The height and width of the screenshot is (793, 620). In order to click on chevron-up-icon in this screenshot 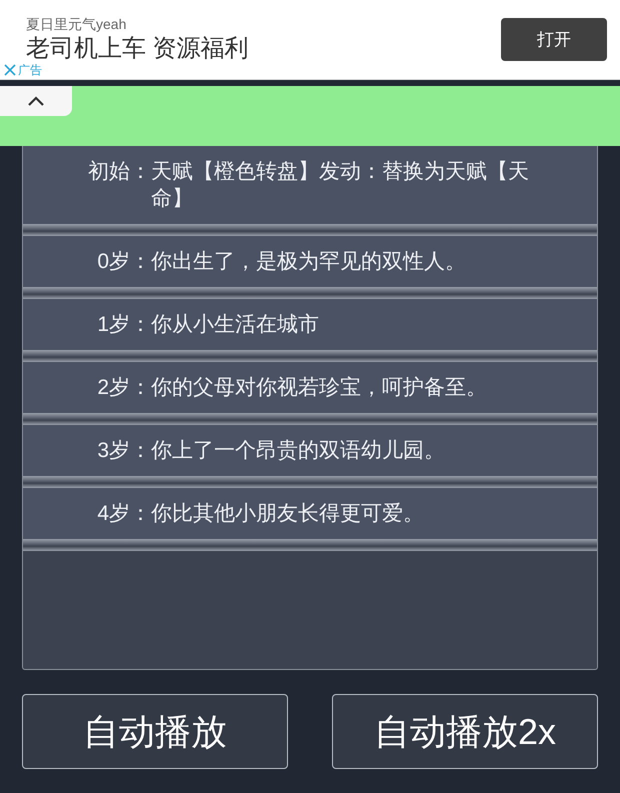, I will do `click(36, 101)`.